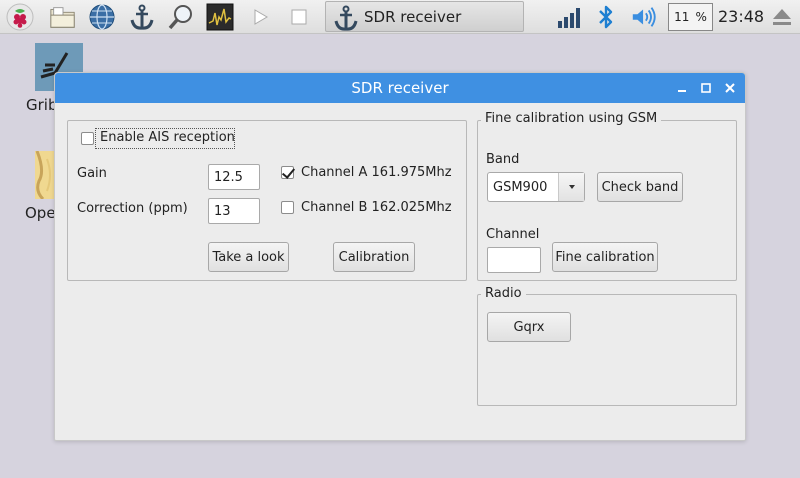 The width and height of the screenshot is (800, 478). What do you see at coordinates (63, 17) in the screenshot?
I see `file-manager-icon` at bounding box center [63, 17].